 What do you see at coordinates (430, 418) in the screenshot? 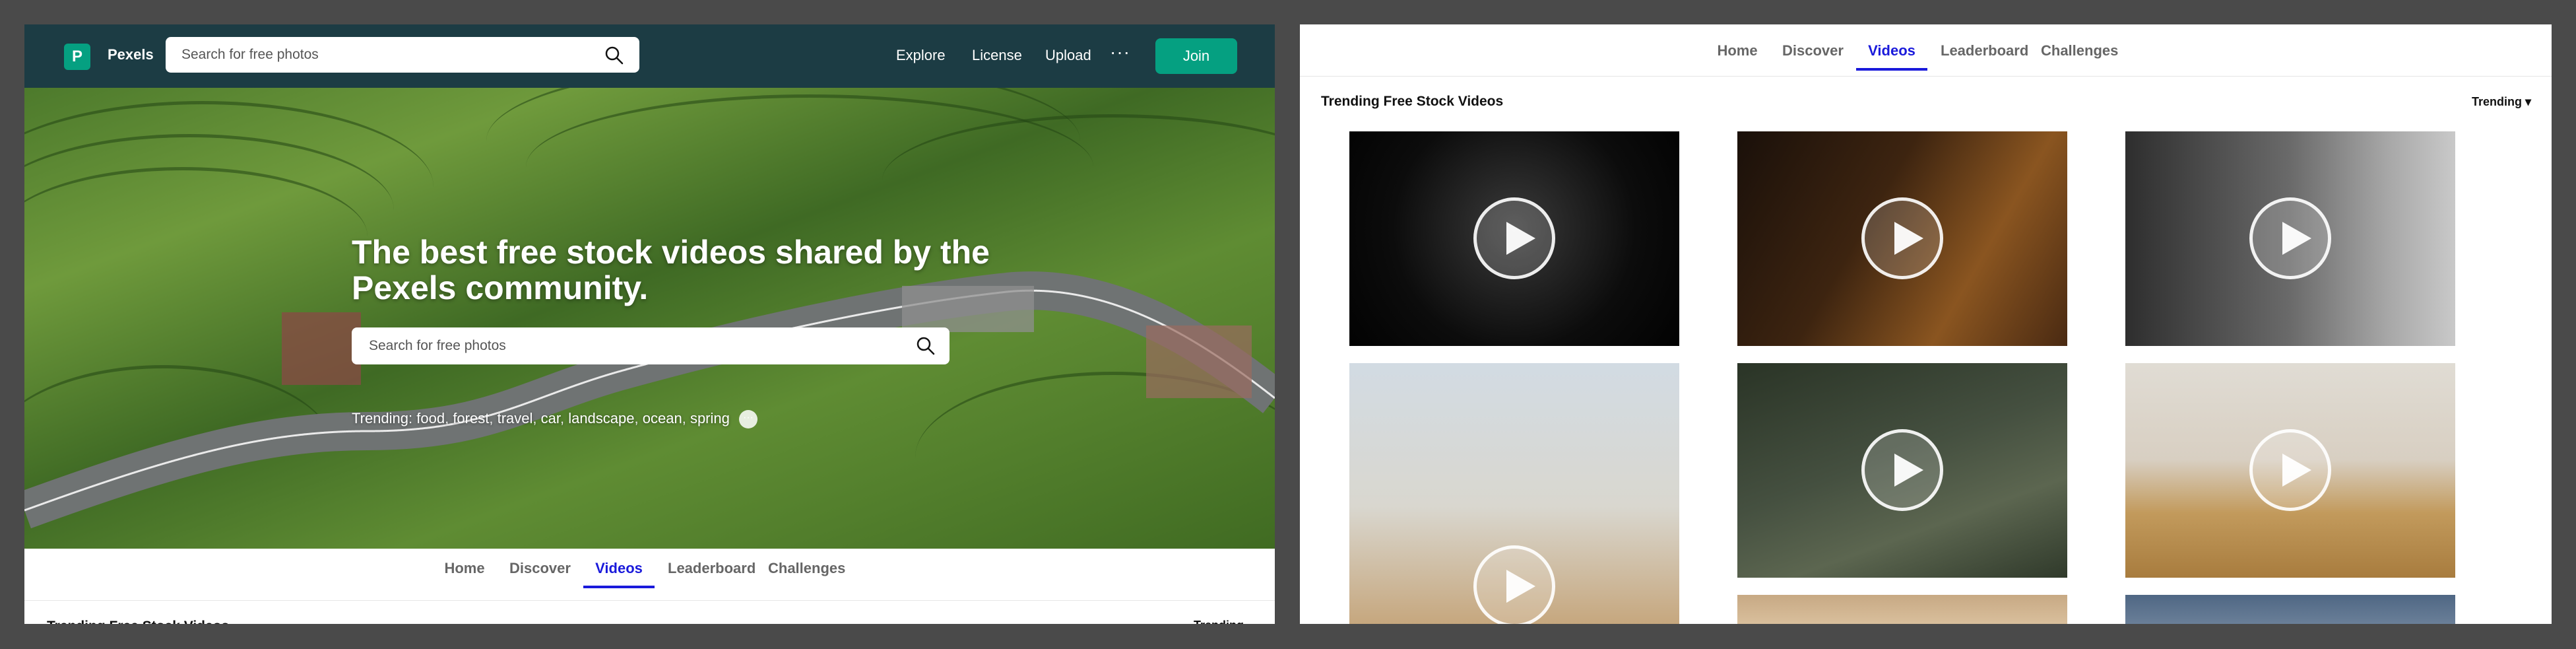
I see `trending-tag: food` at bounding box center [430, 418].